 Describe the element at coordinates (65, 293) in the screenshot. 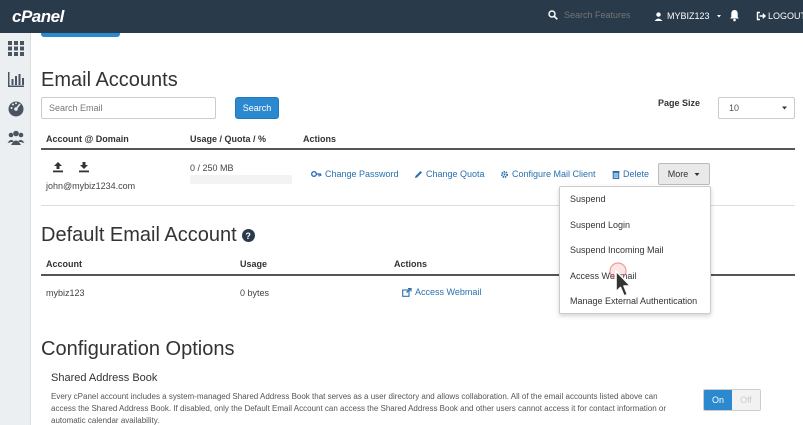

I see `default-account-name: mybiz123` at that location.